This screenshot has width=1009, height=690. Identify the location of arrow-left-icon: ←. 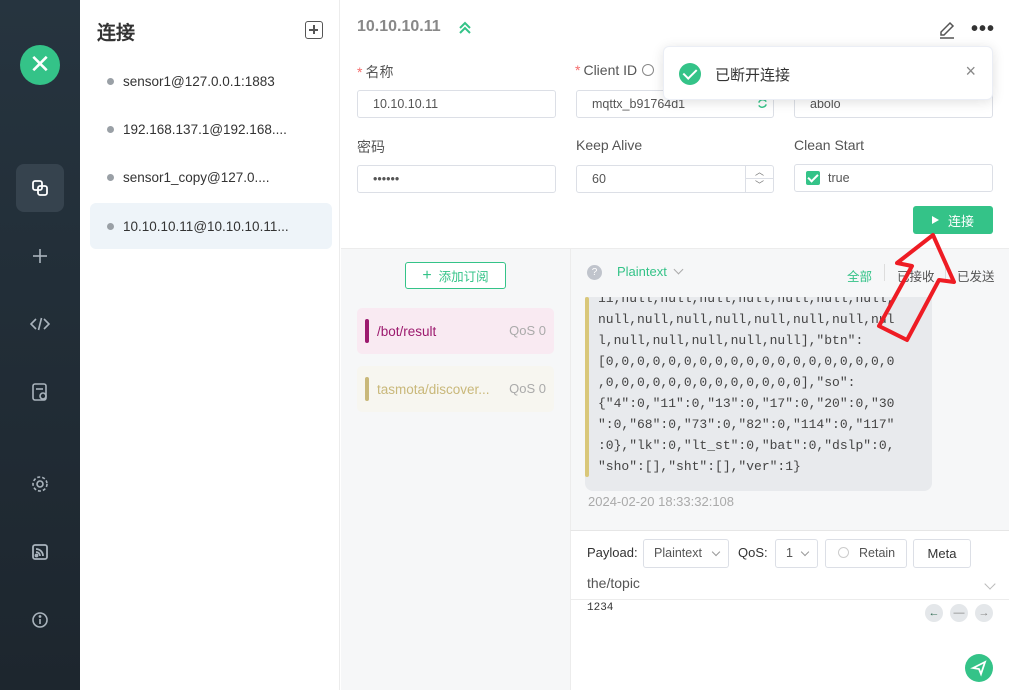
(934, 613).